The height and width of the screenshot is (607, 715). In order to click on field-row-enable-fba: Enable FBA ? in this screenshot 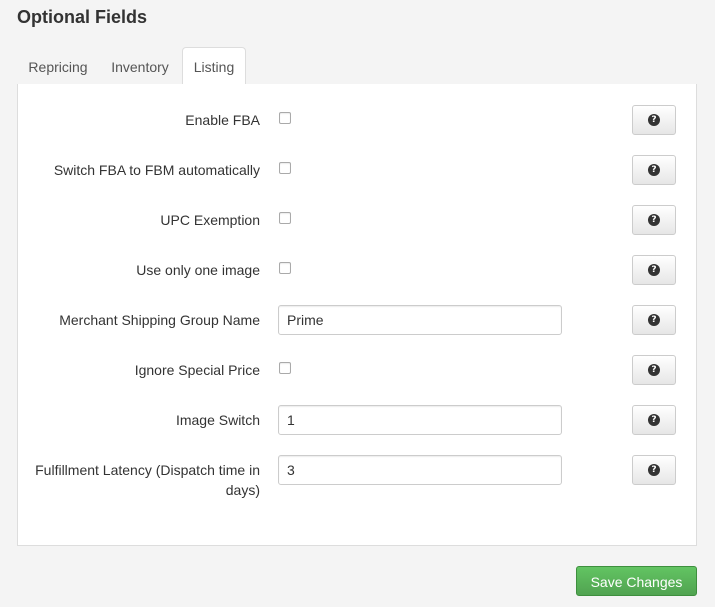, I will do `click(358, 125)`.